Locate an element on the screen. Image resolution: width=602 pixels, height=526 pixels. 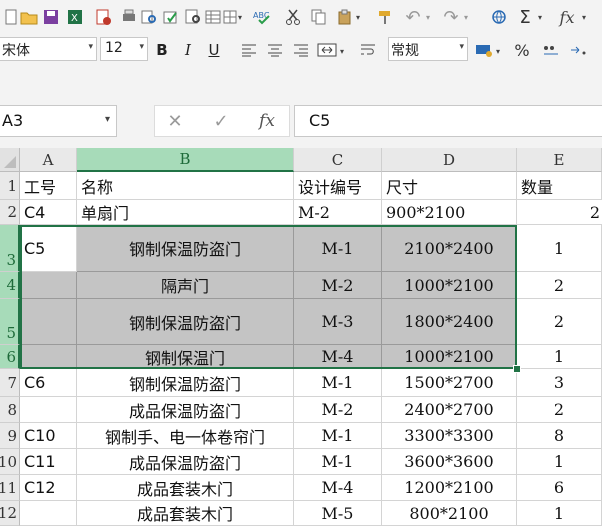
paste-icon is located at coordinates (345, 17).